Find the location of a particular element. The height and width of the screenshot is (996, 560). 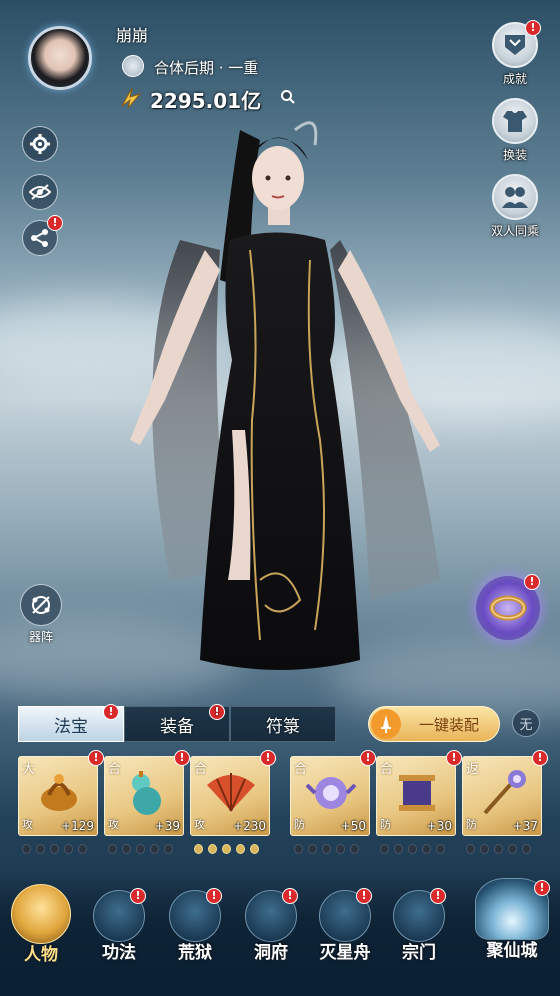

none-button: 无 is located at coordinates (526, 723).